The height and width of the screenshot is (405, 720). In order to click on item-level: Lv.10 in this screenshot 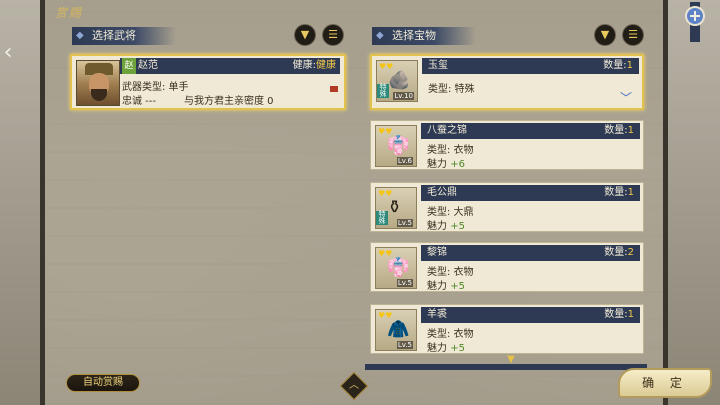, I will do `click(403, 96)`.